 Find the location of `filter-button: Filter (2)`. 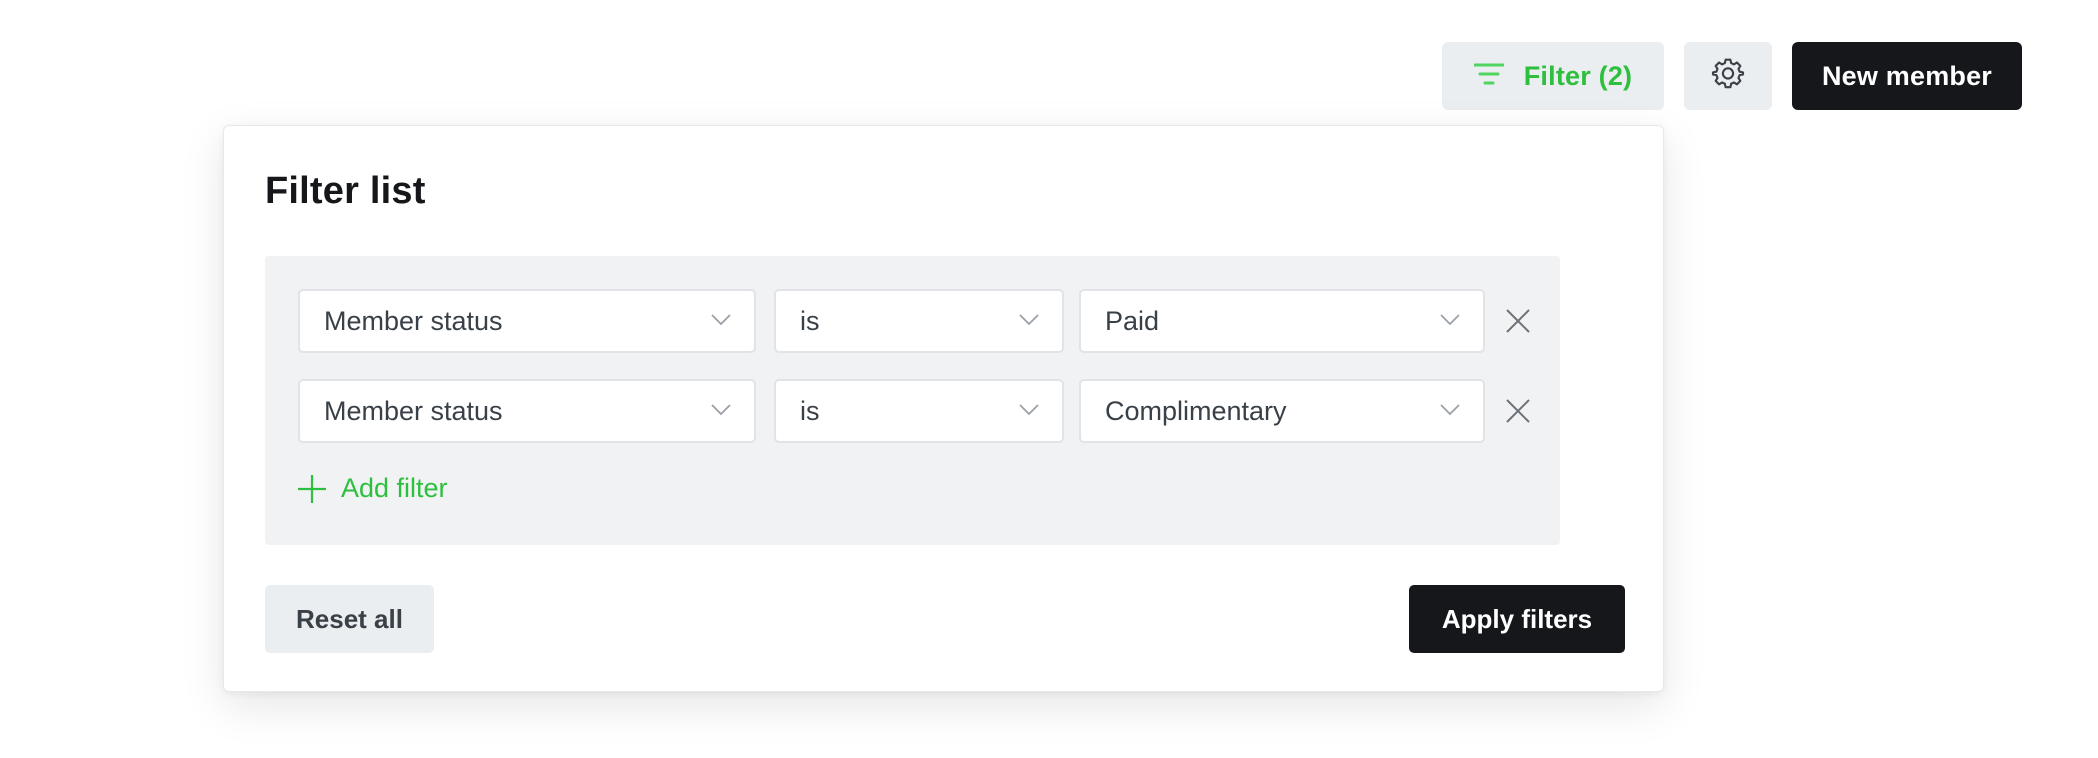

filter-button: Filter (2) is located at coordinates (1553, 76).